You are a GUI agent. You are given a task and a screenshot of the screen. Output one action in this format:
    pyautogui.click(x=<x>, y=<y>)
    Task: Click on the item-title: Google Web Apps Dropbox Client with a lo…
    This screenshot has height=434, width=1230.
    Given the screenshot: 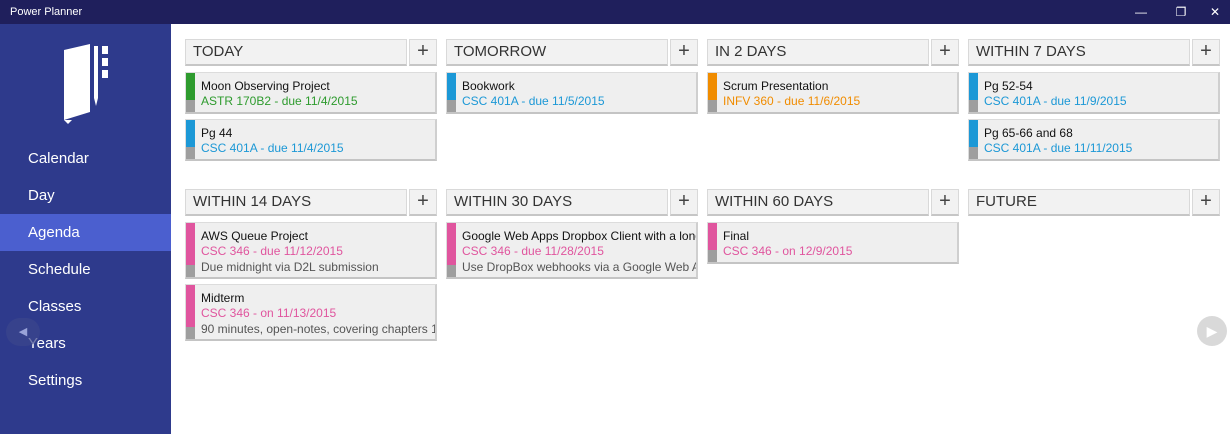 What is the action you would take?
    pyautogui.click(x=579, y=236)
    